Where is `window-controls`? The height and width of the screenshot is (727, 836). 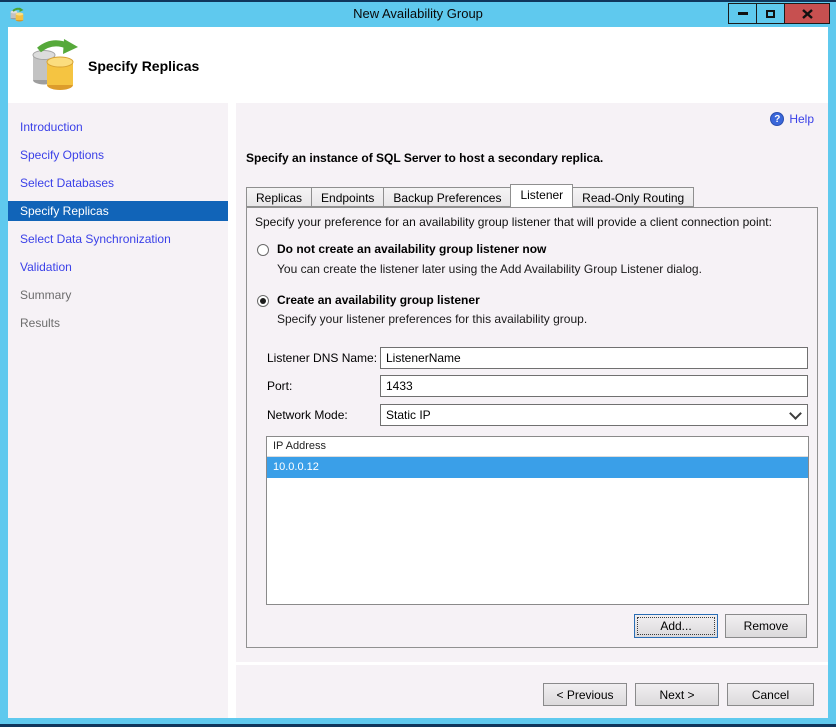 window-controls is located at coordinates (779, 13).